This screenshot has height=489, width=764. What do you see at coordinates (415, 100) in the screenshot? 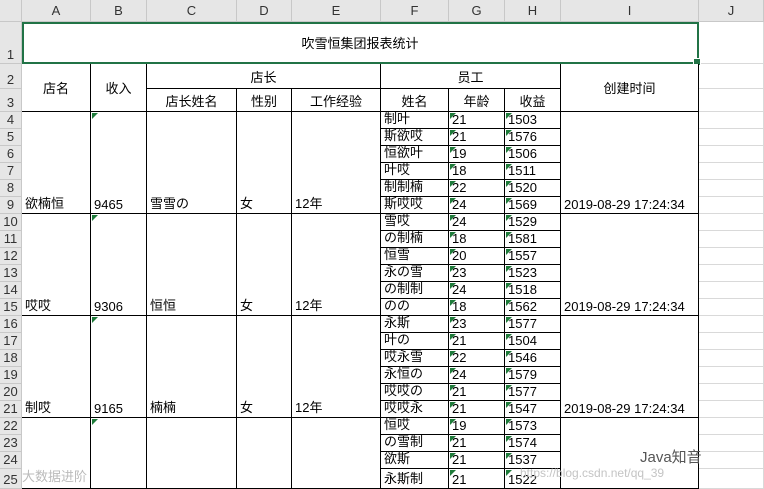
I see `header-emp-name: 姓名` at bounding box center [415, 100].